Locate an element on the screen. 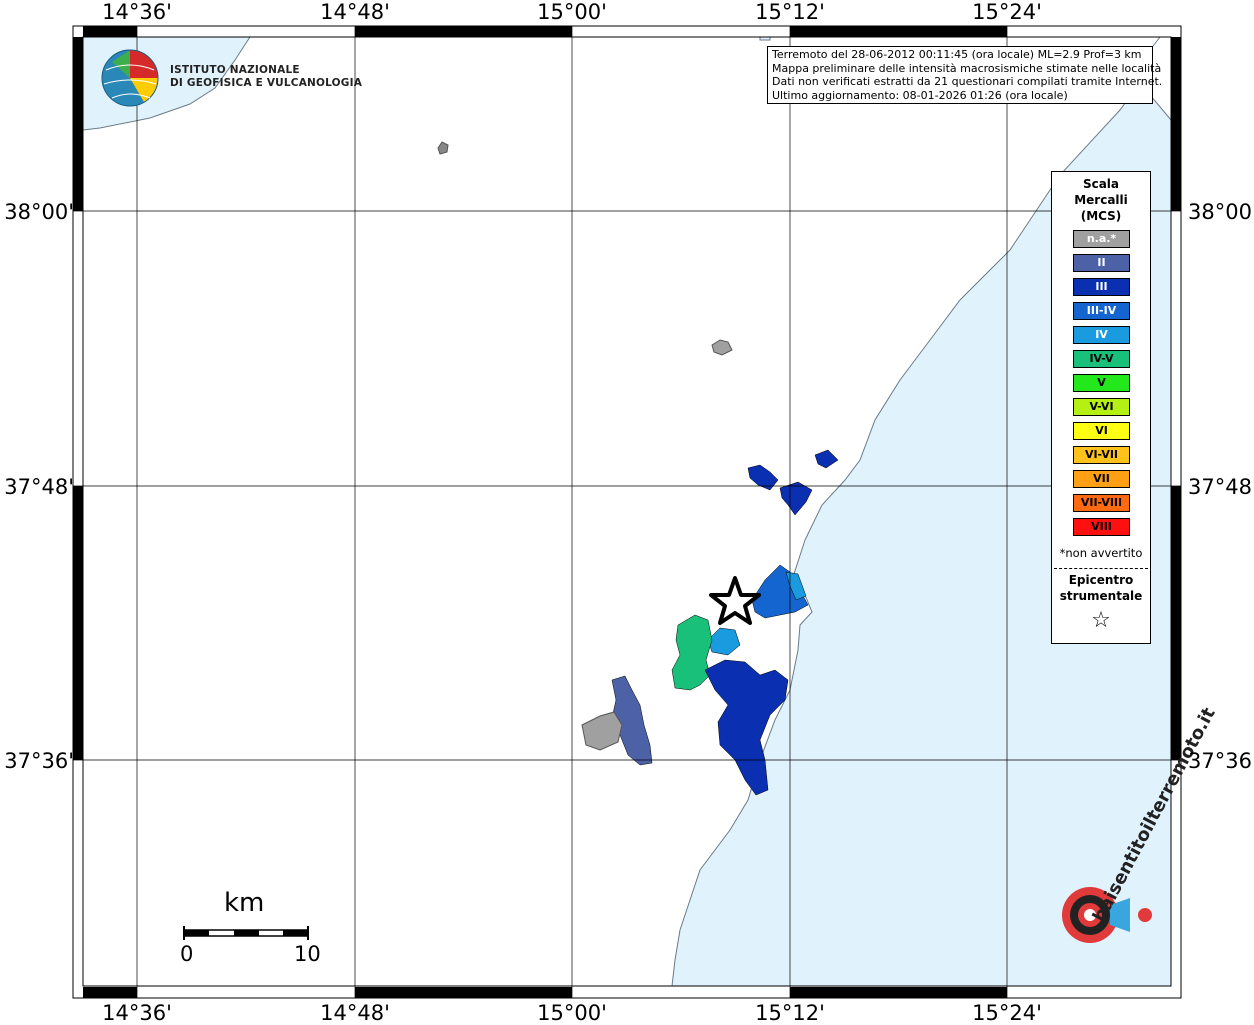  legend-item-3: III-IV is located at coordinates (1101, 311).